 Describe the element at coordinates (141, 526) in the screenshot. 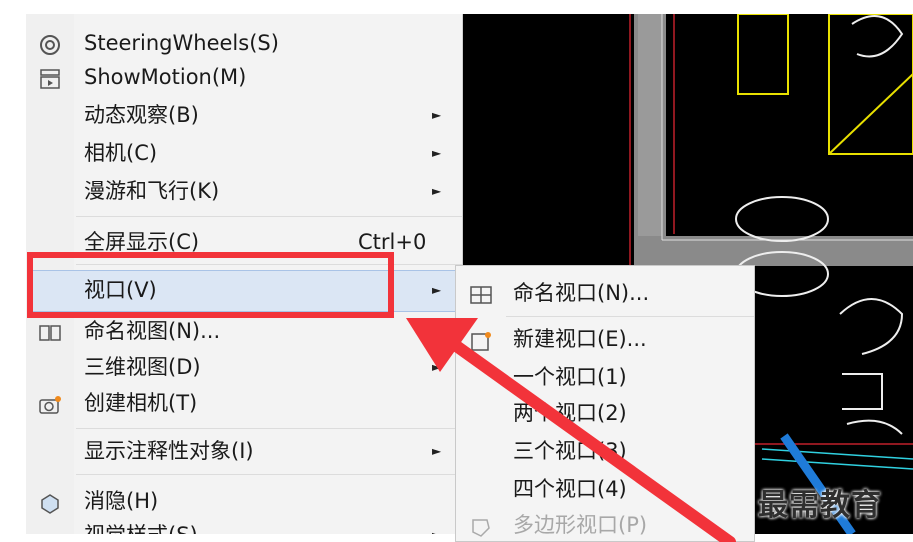

I see `menu-item-label: 视觉样式(S)` at that location.